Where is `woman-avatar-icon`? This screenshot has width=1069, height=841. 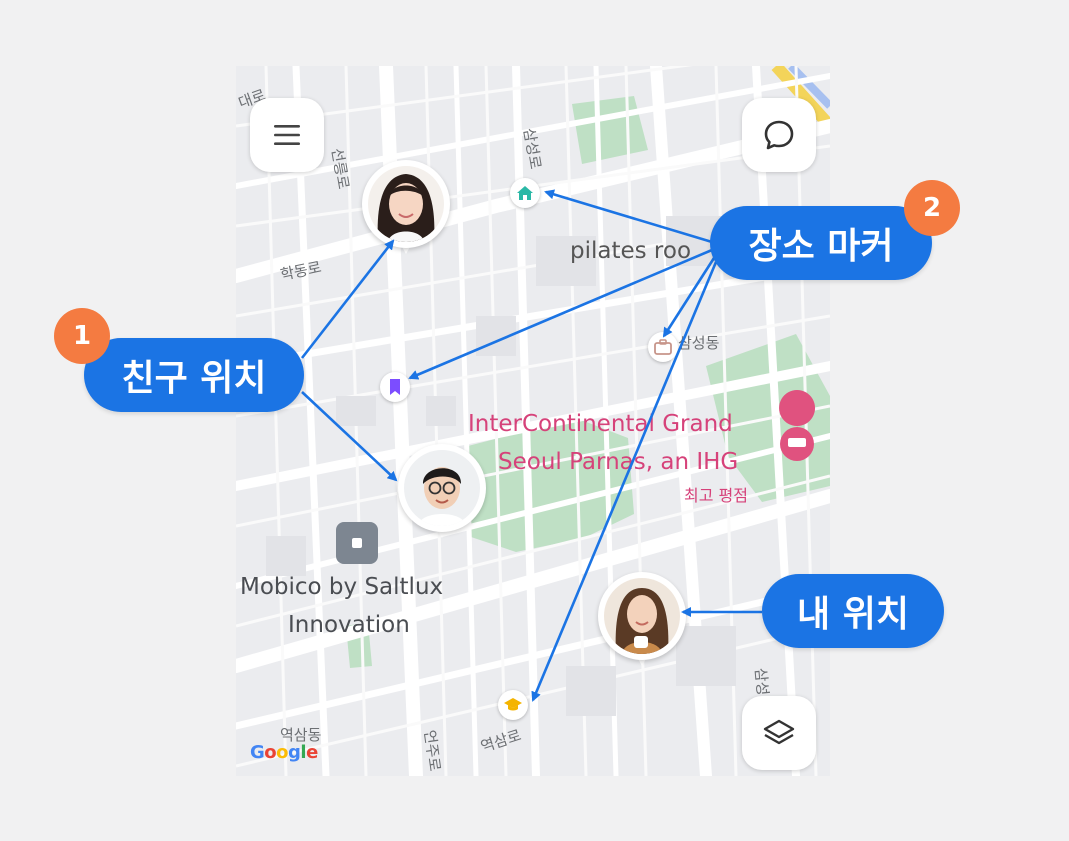 woman-avatar-icon is located at coordinates (642, 616).